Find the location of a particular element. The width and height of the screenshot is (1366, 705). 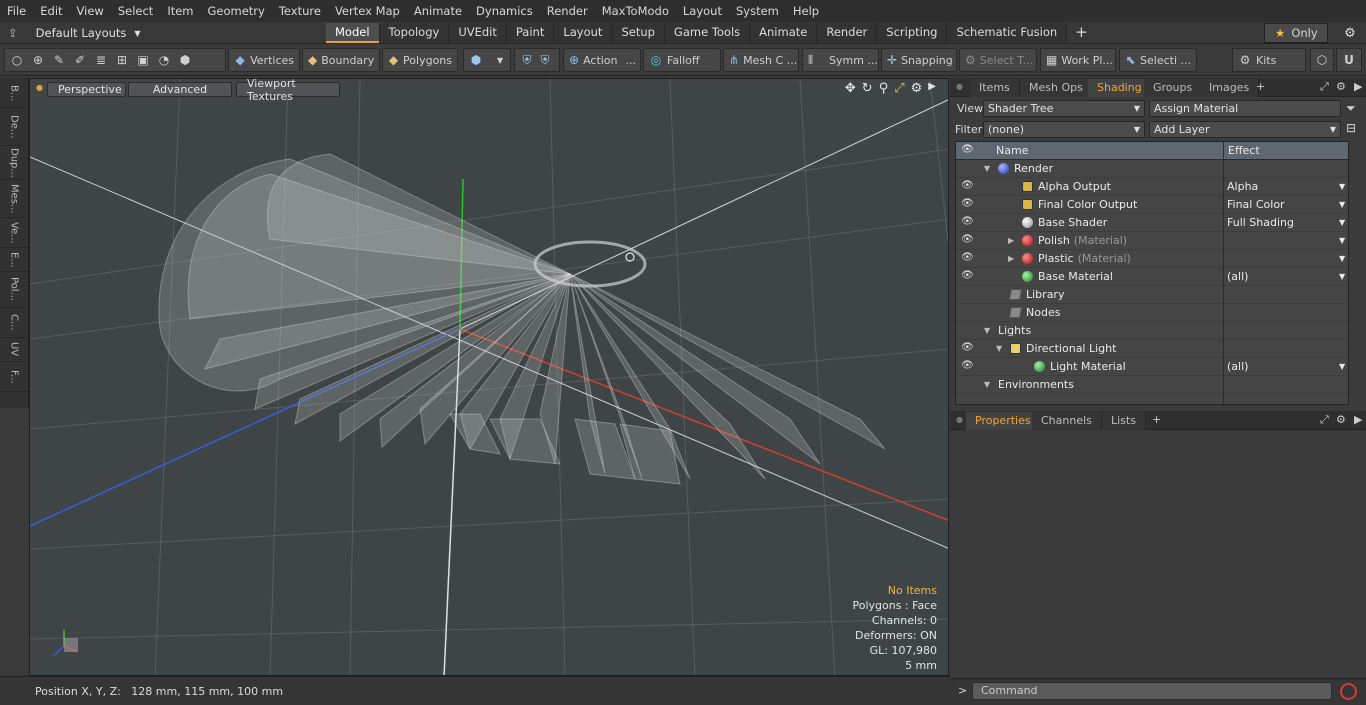

add-panel-tab-icon: + is located at coordinates (1260, 86).